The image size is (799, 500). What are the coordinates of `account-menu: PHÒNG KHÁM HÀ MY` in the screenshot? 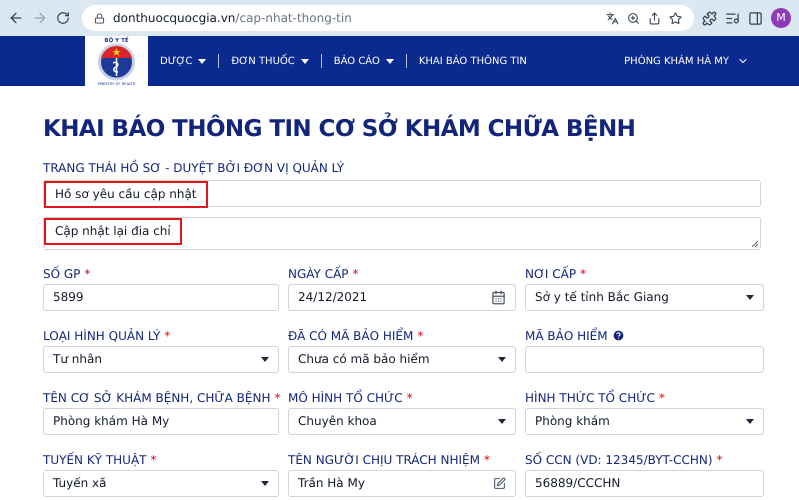 It's located at (686, 61).